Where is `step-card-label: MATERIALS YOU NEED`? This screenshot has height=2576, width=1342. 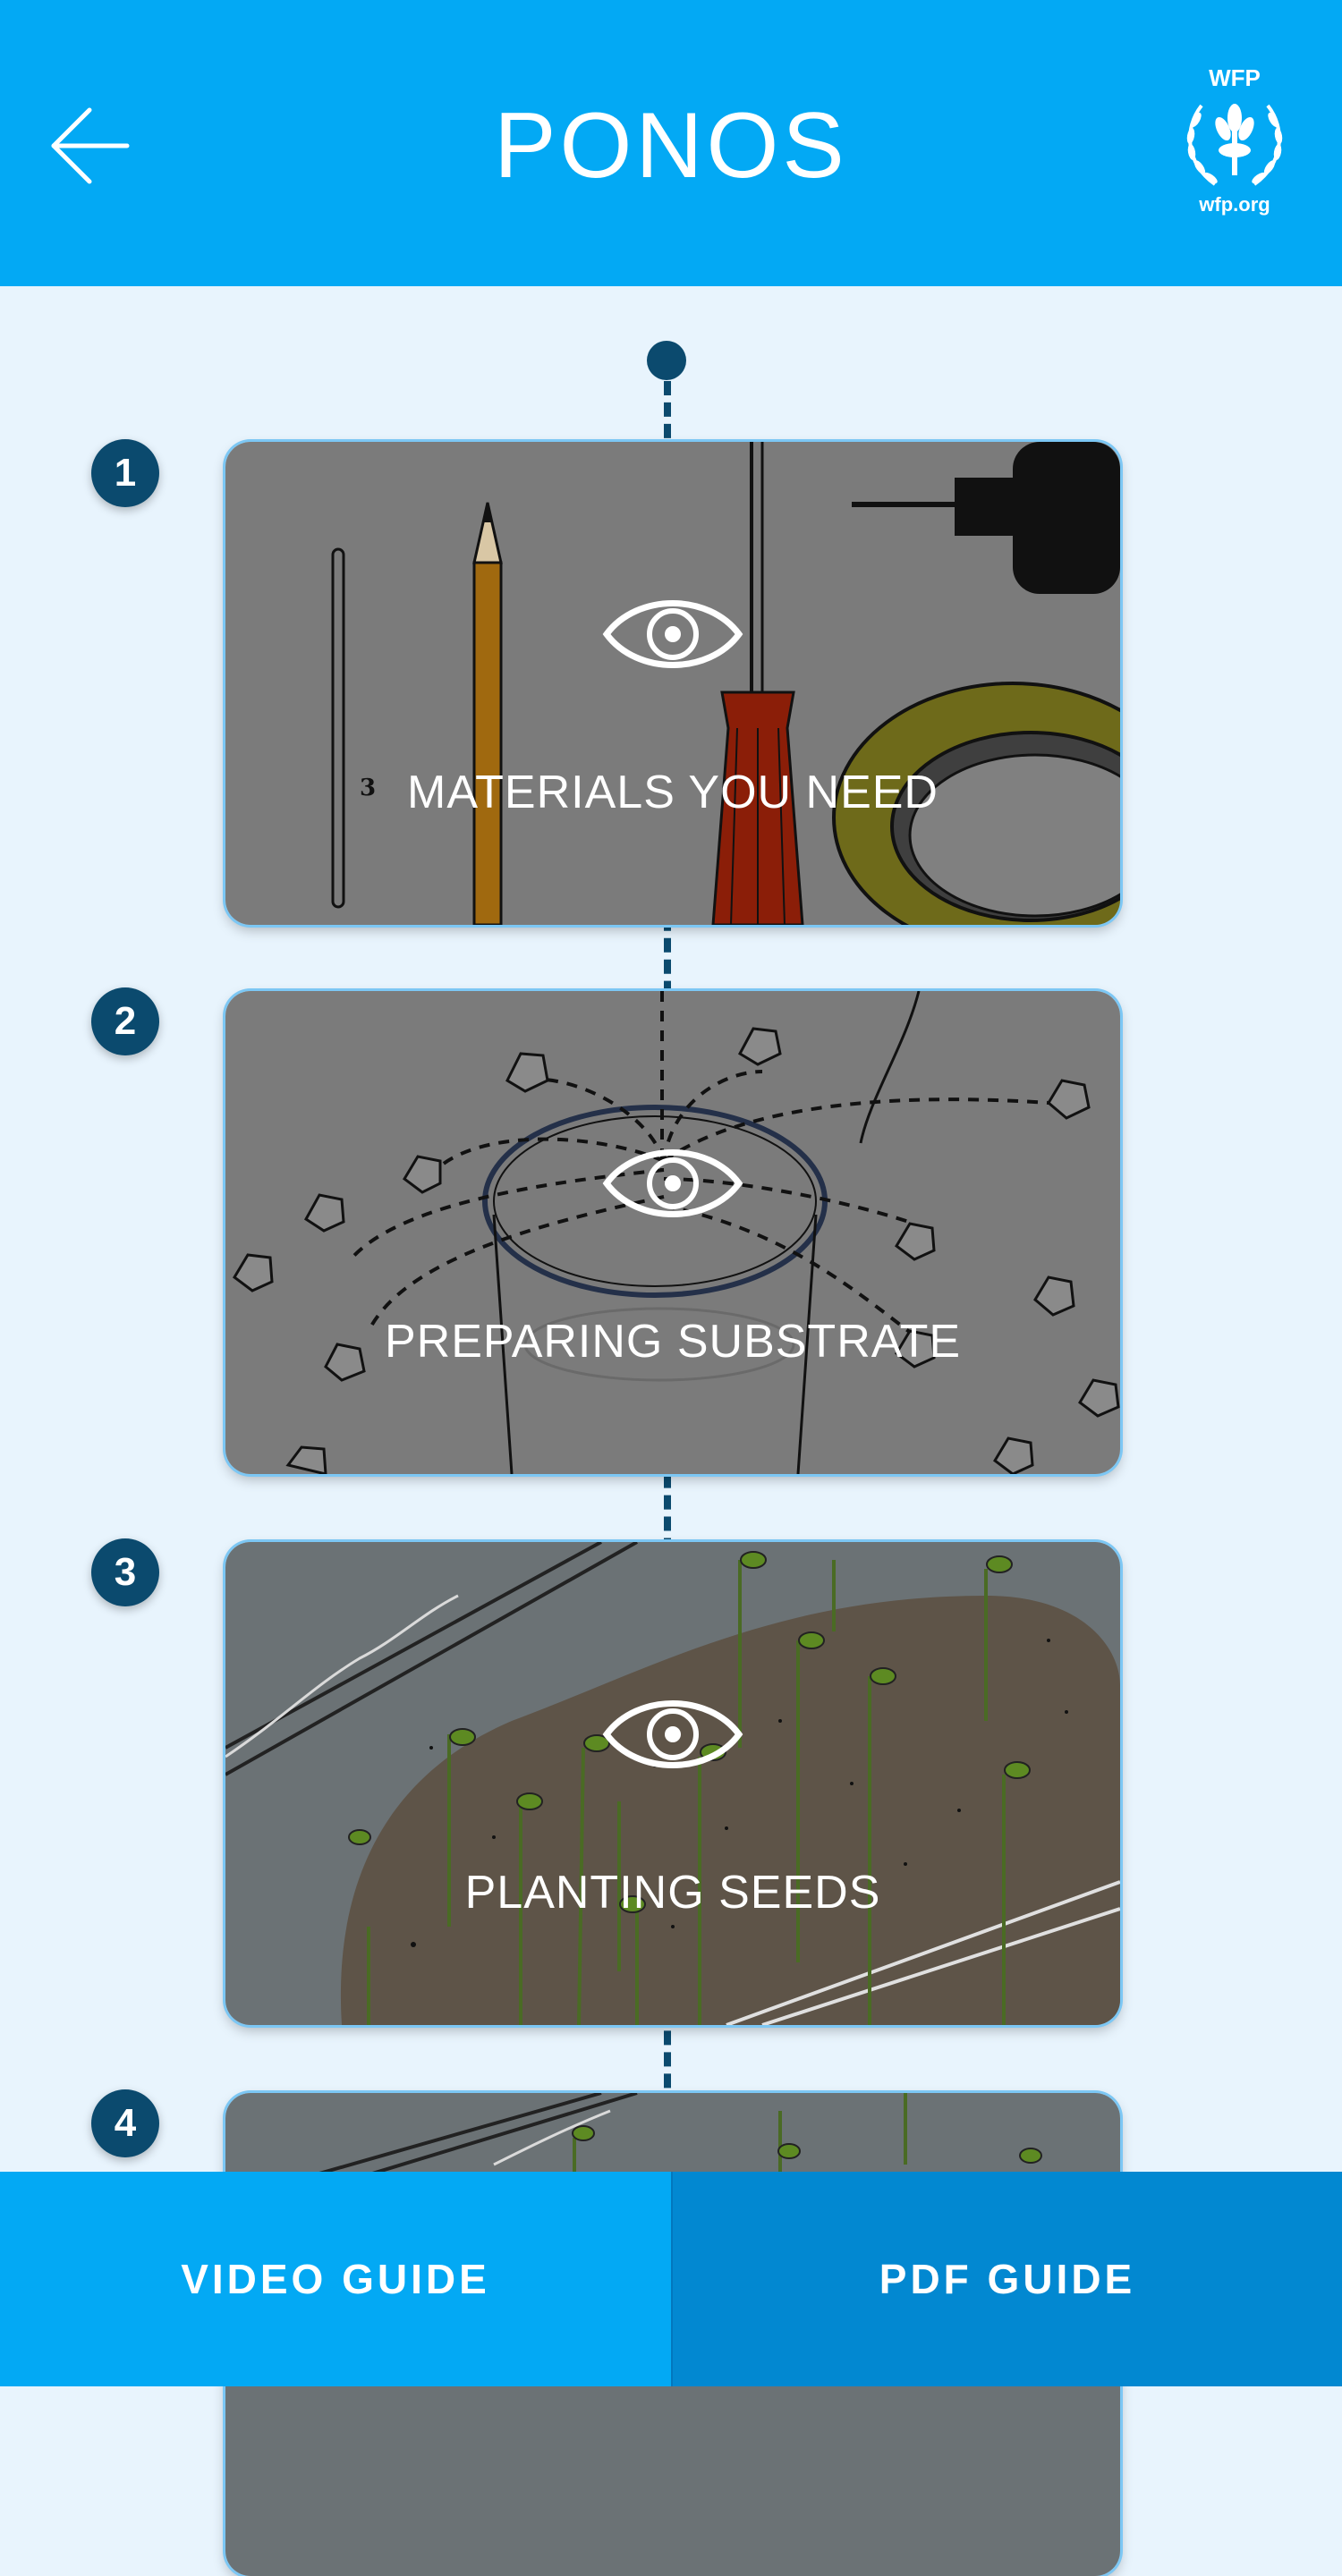 step-card-label: MATERIALS YOU NEED is located at coordinates (673, 792).